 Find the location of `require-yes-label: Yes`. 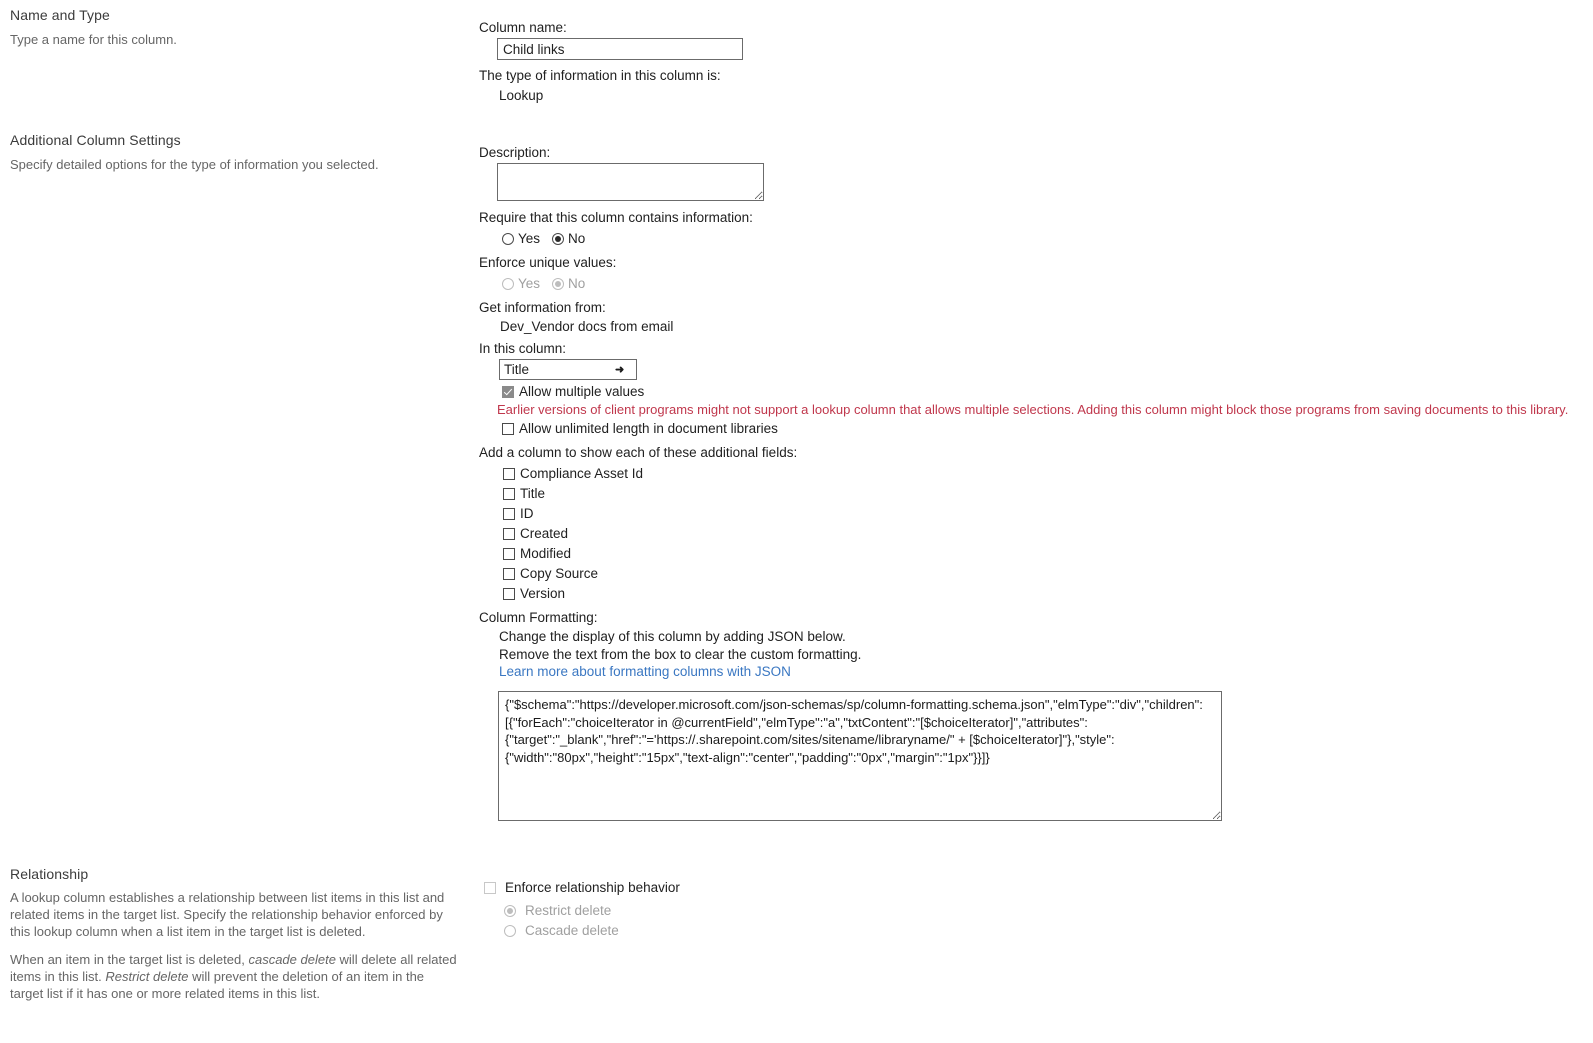

require-yes-label: Yes is located at coordinates (529, 238).